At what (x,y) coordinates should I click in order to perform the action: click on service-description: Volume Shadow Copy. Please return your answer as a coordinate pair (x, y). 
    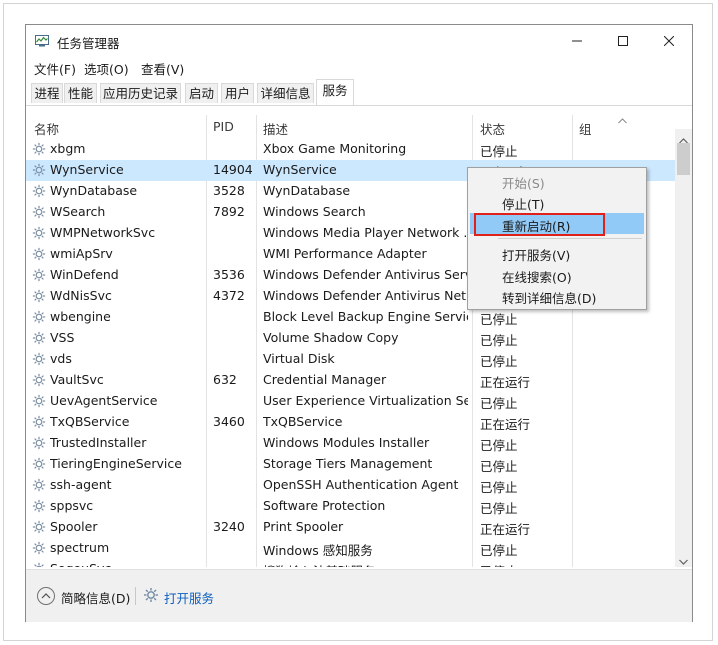
    Looking at the image, I should click on (331, 337).